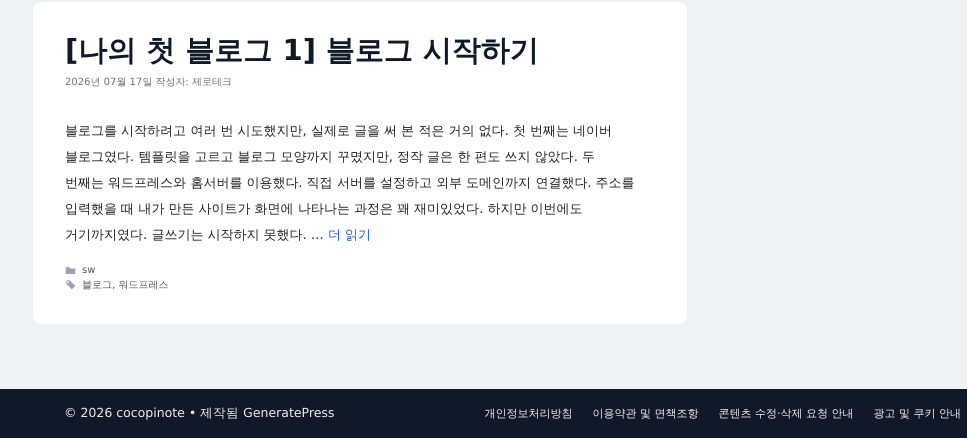 The image size is (967, 438). What do you see at coordinates (70, 284) in the screenshot?
I see `tag-icon` at bounding box center [70, 284].